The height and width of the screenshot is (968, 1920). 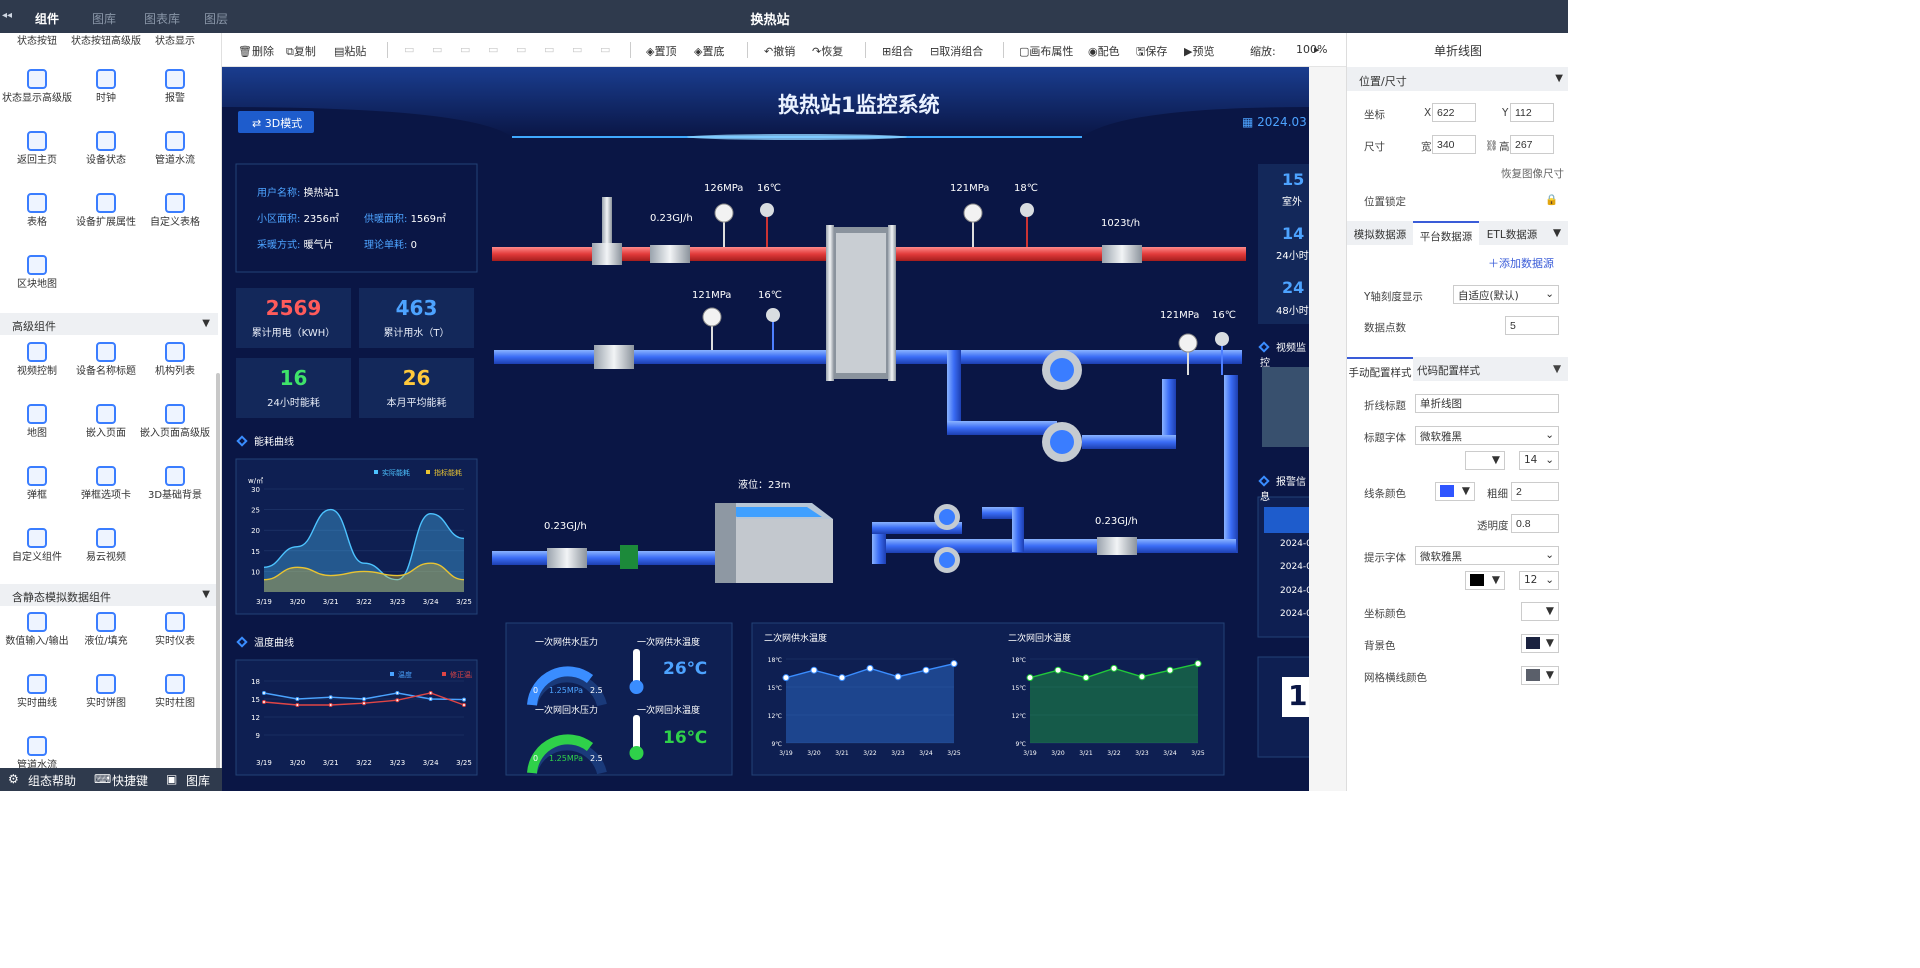 I want to click on component-custom-table: 自定义表格, so click(x=175, y=211).